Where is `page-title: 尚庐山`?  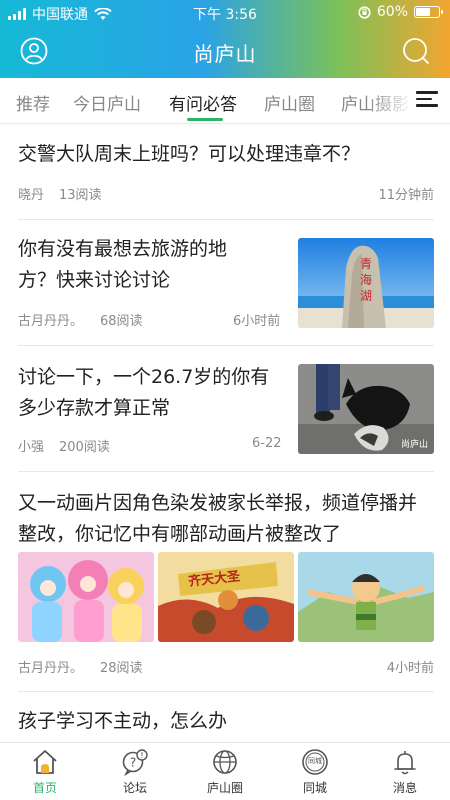
page-title: 尚庐山 is located at coordinates (225, 54).